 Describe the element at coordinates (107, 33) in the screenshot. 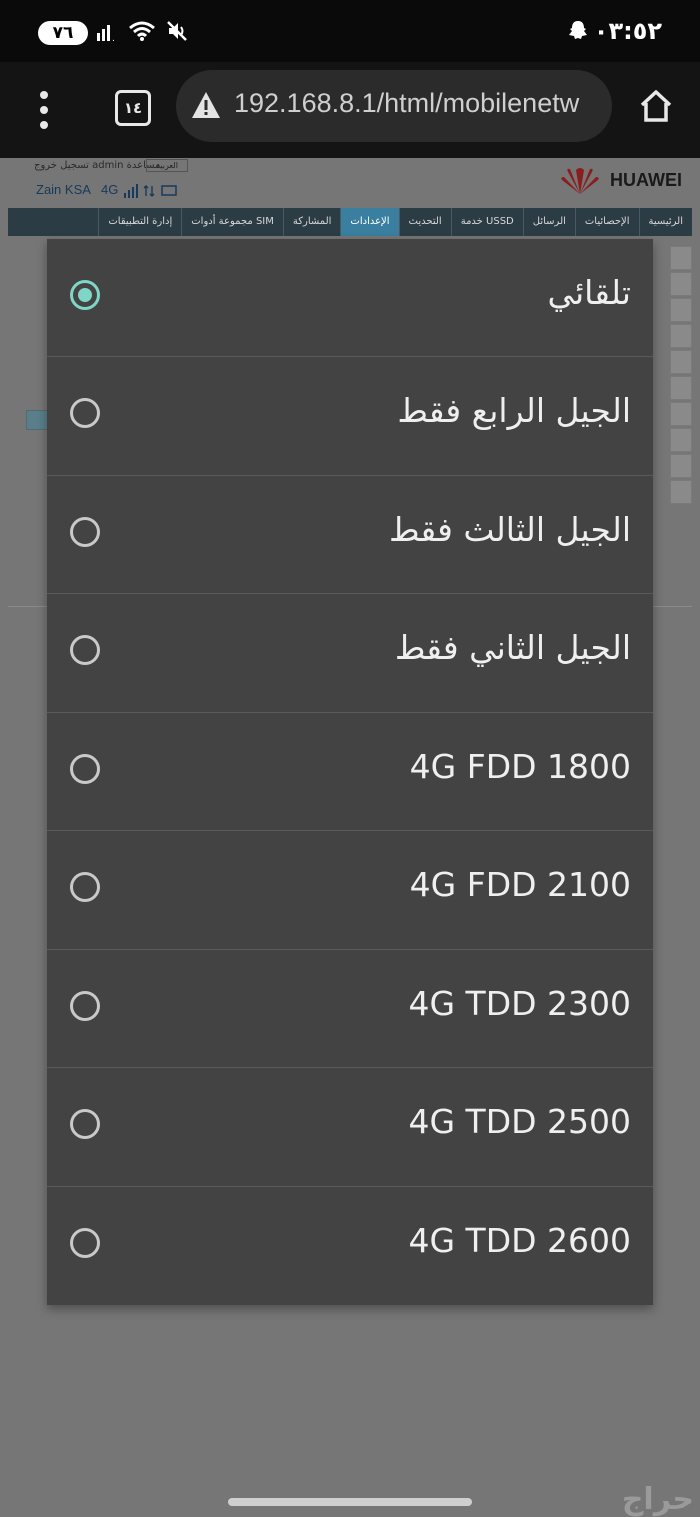

I see `signal-icon: .` at that location.